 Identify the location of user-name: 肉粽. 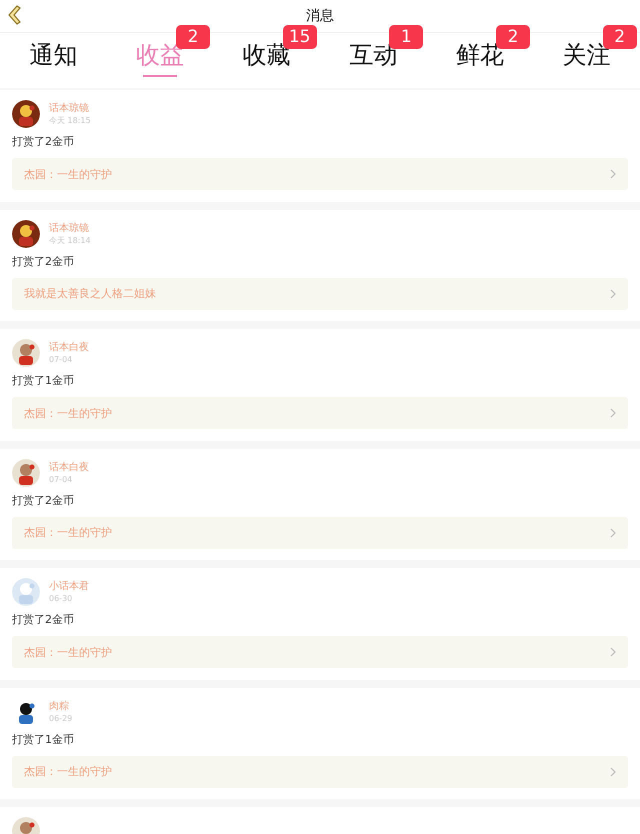
(60, 706).